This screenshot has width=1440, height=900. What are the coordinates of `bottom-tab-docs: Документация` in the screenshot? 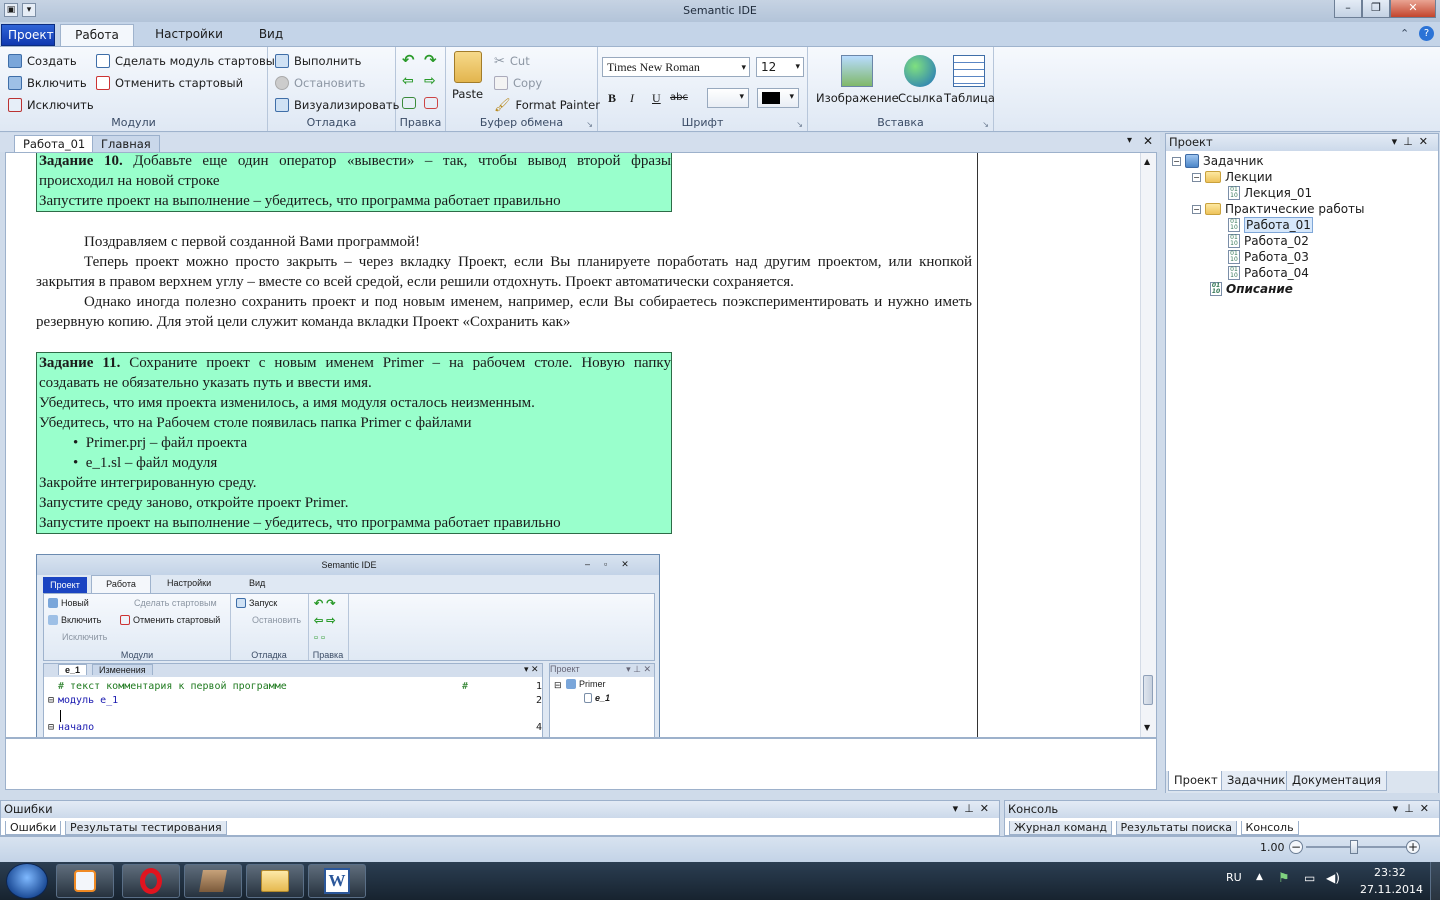 It's located at (1337, 781).